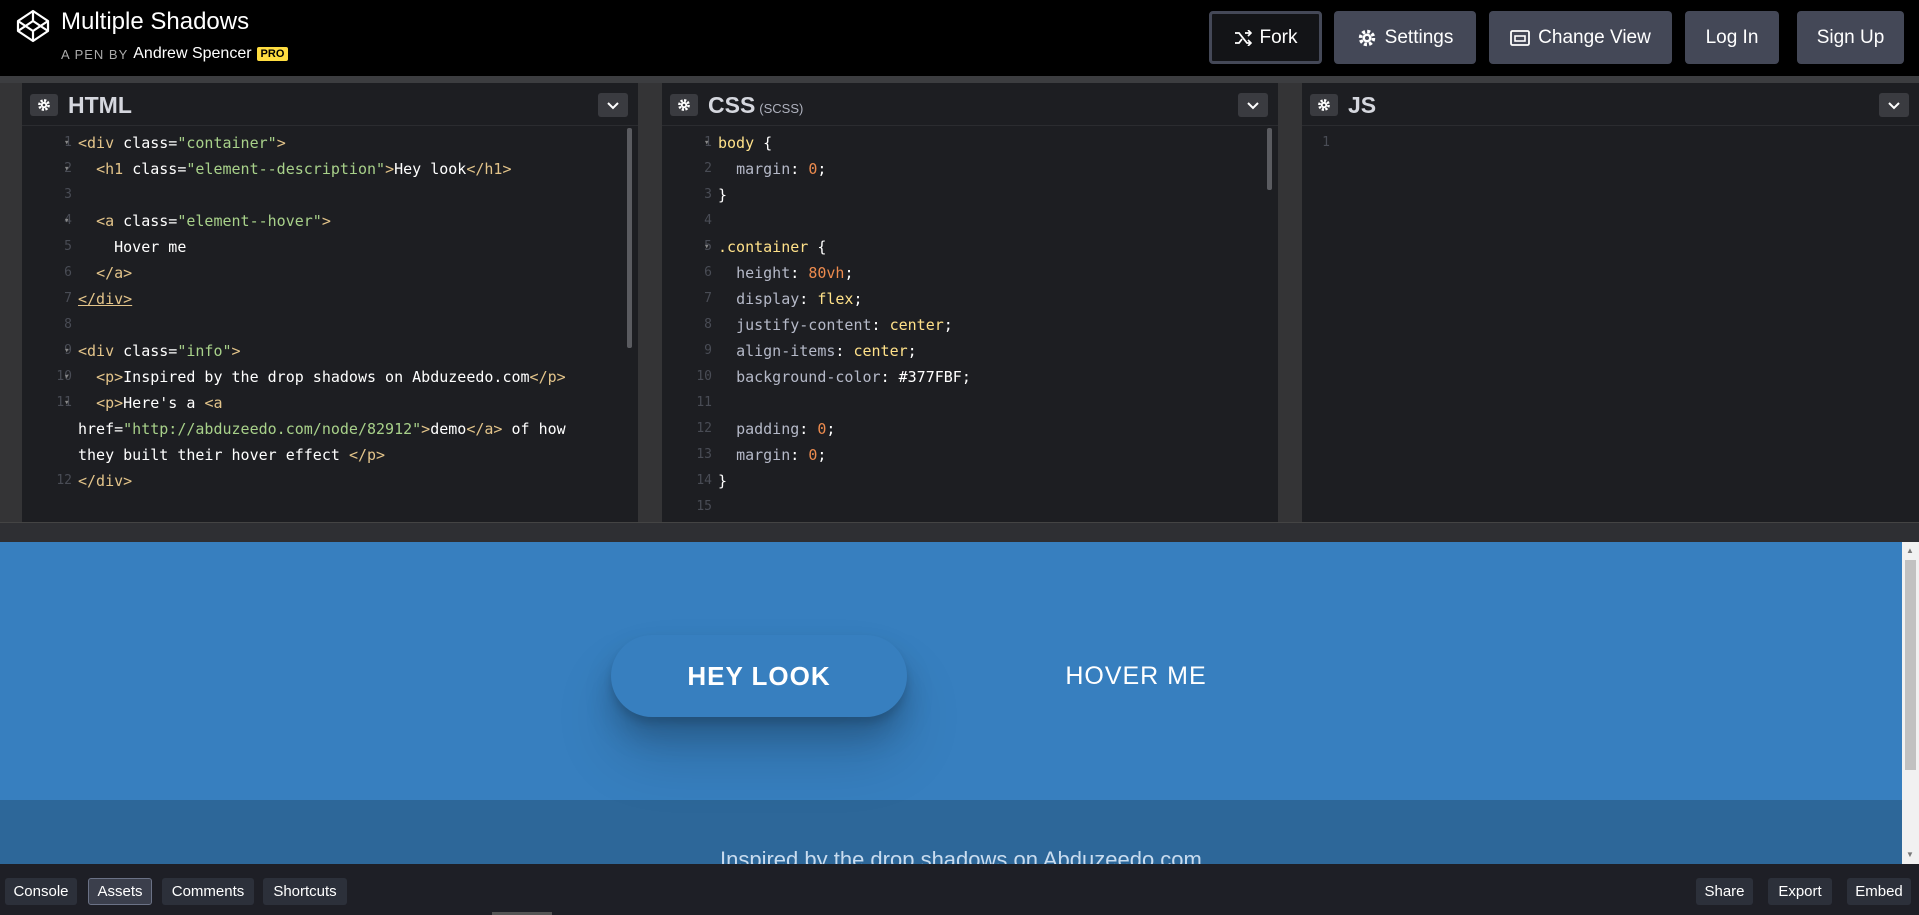 The width and height of the screenshot is (1919, 915). What do you see at coordinates (759, 676) in the screenshot?
I see `hey-look-element: HEY LOOK` at bounding box center [759, 676].